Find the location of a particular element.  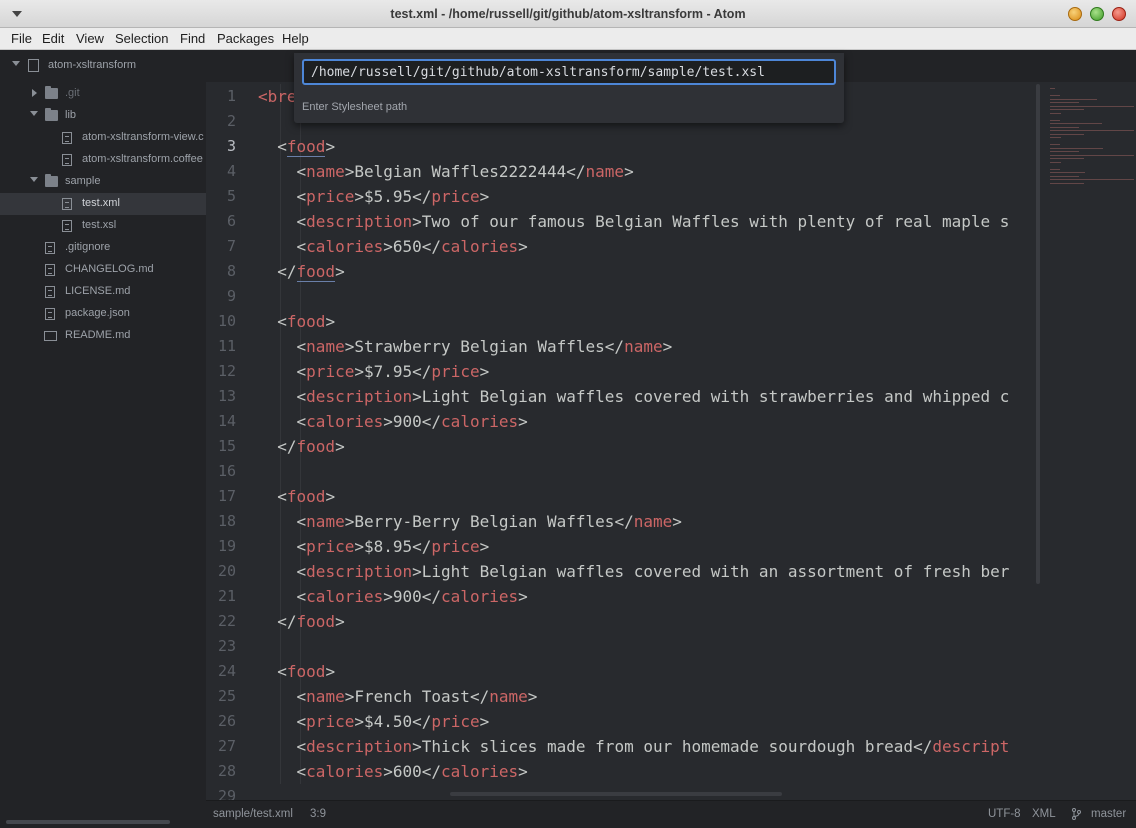

status-bar: sample/test.xml 3:9 UTF-8 XML master is located at coordinates (671, 814).